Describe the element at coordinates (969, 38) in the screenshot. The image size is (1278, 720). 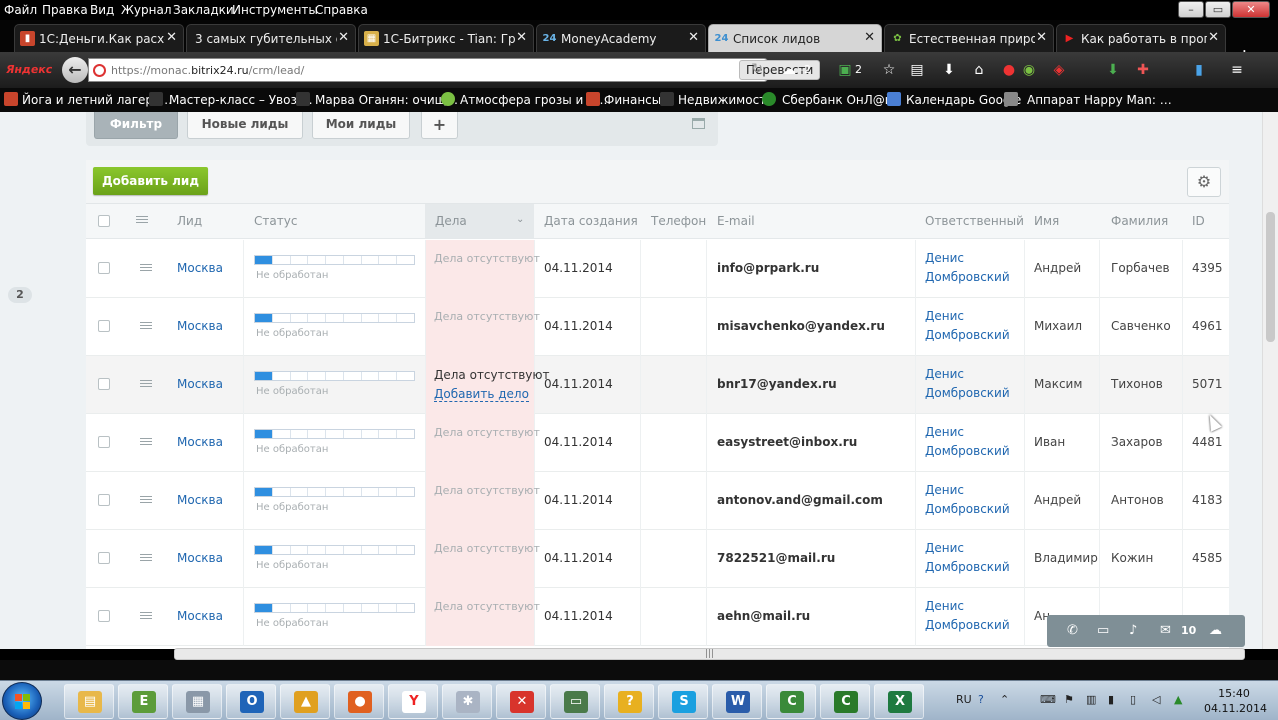
I see `tab-nature: ✿ Естественная природ… ✕` at that location.